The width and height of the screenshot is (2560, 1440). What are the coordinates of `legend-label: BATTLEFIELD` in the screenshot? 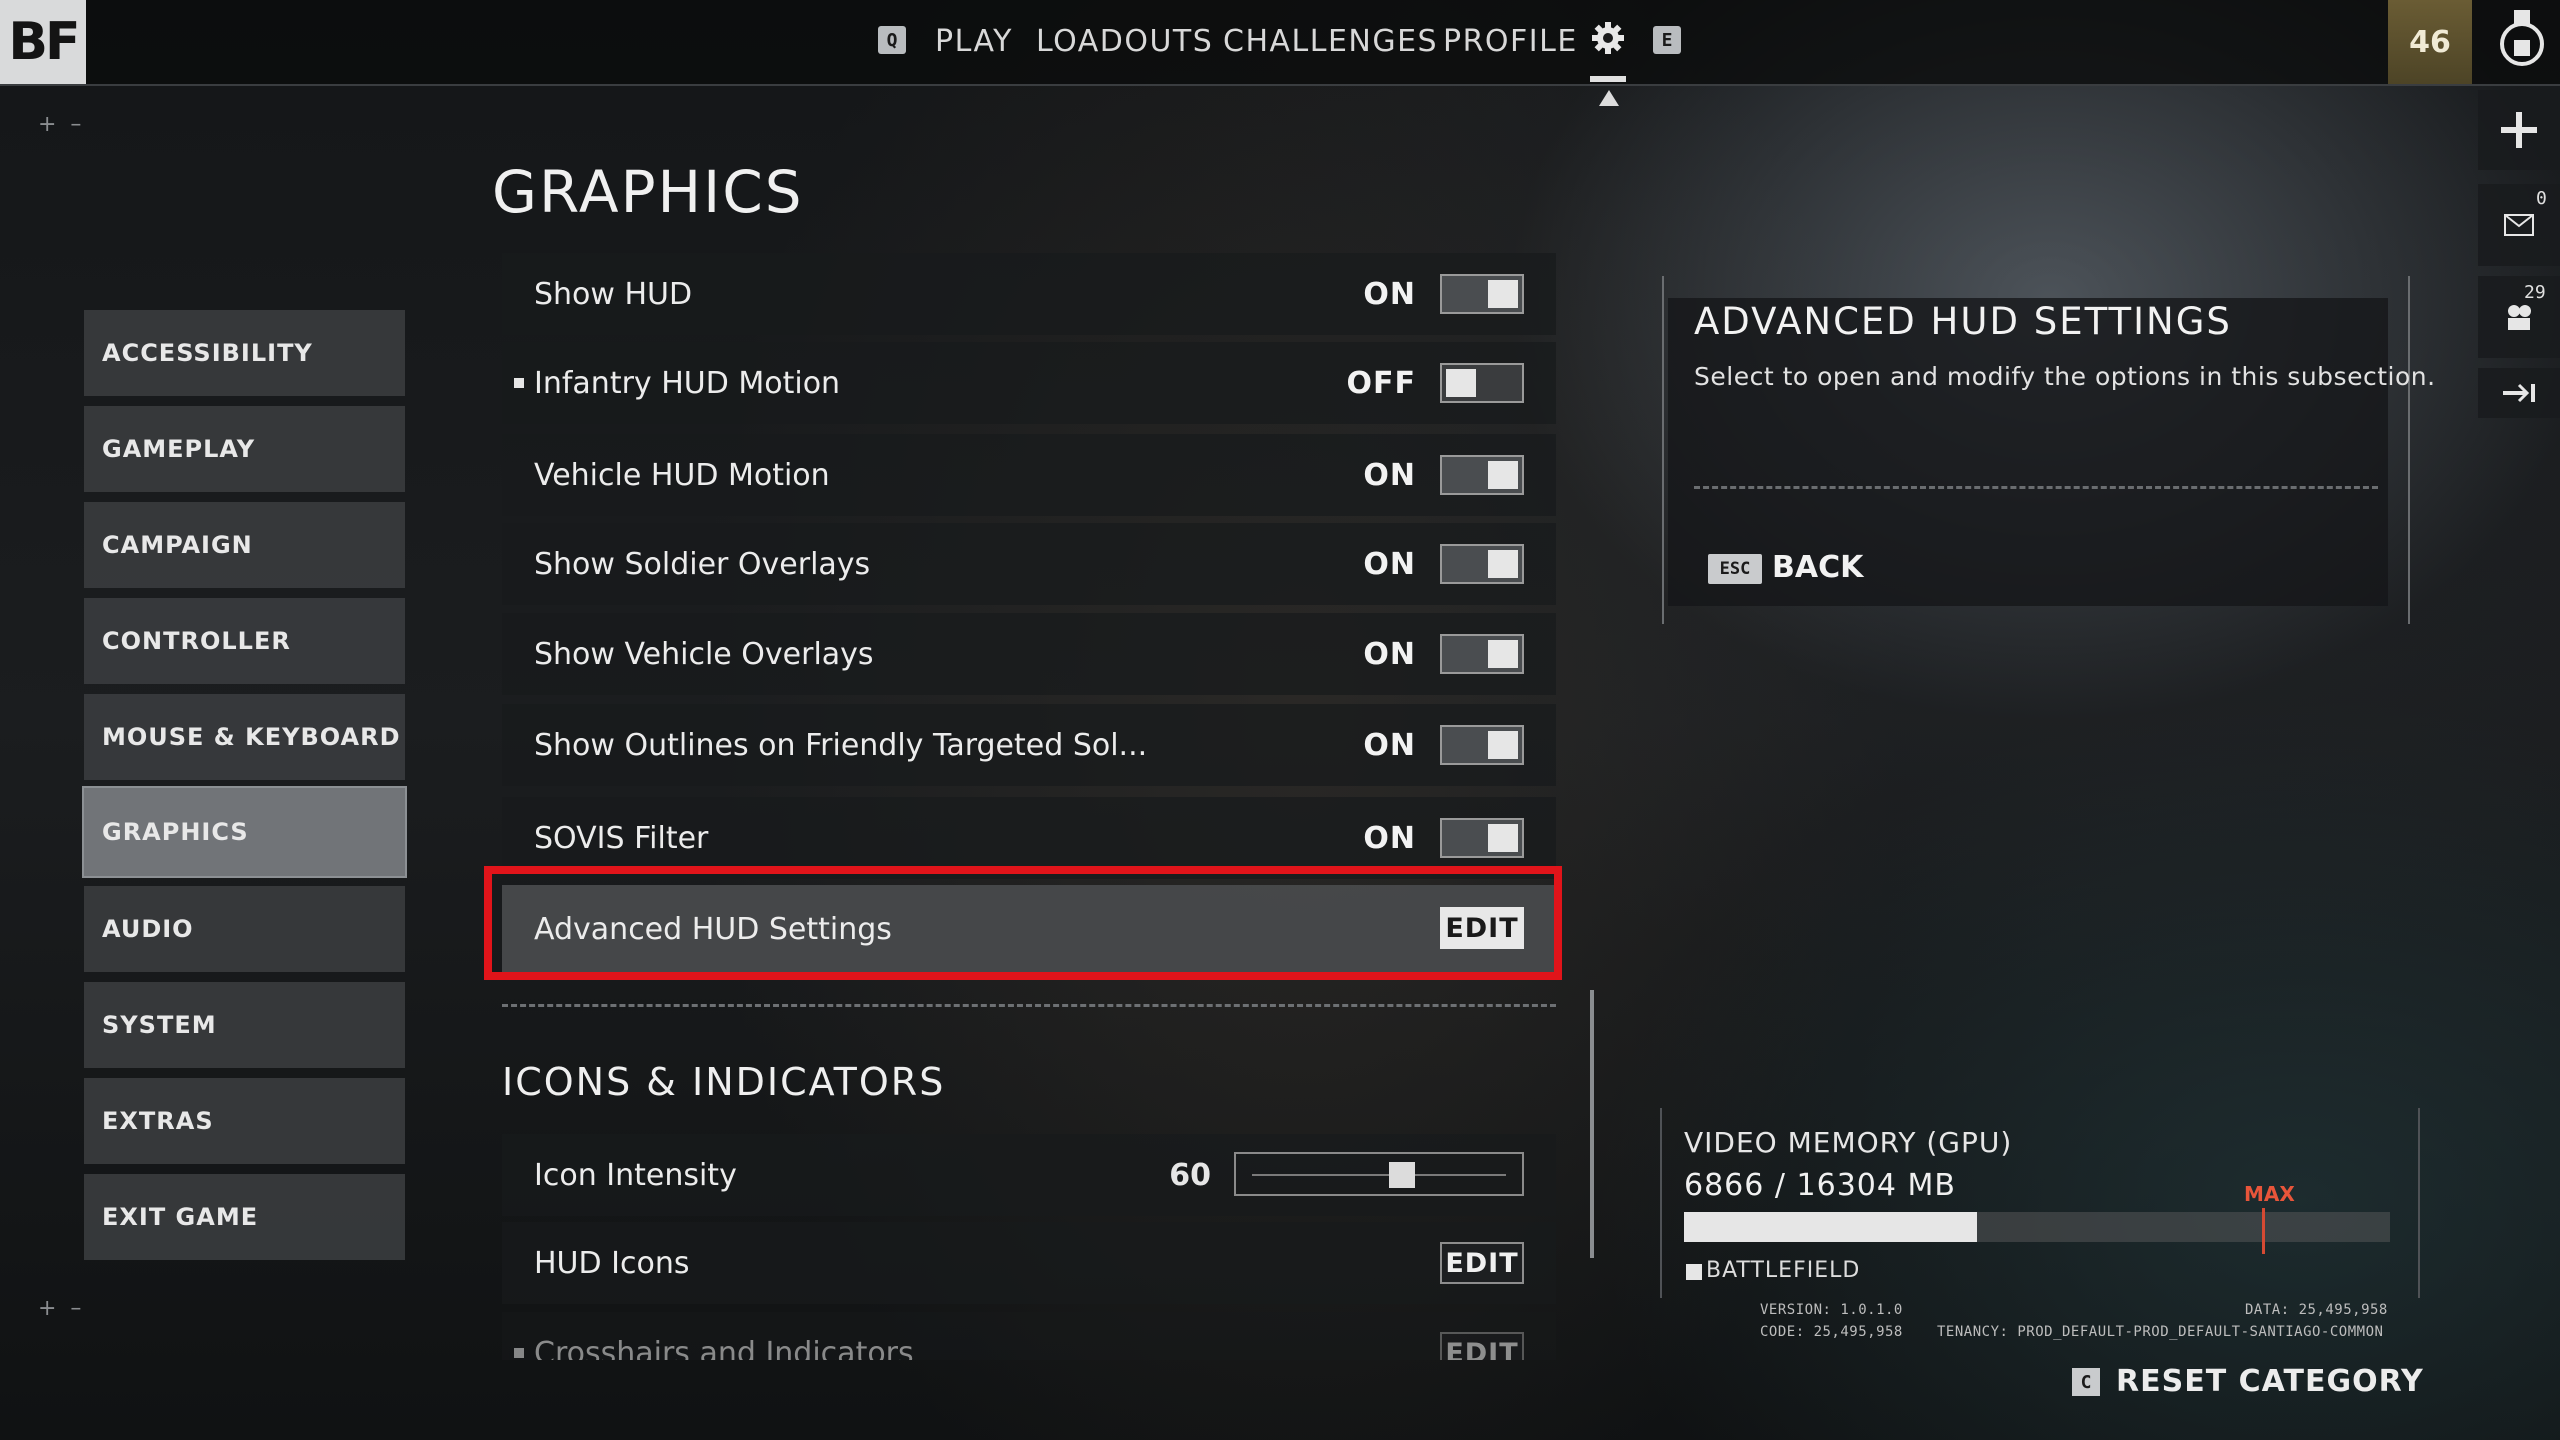 It's located at (1783, 1270).